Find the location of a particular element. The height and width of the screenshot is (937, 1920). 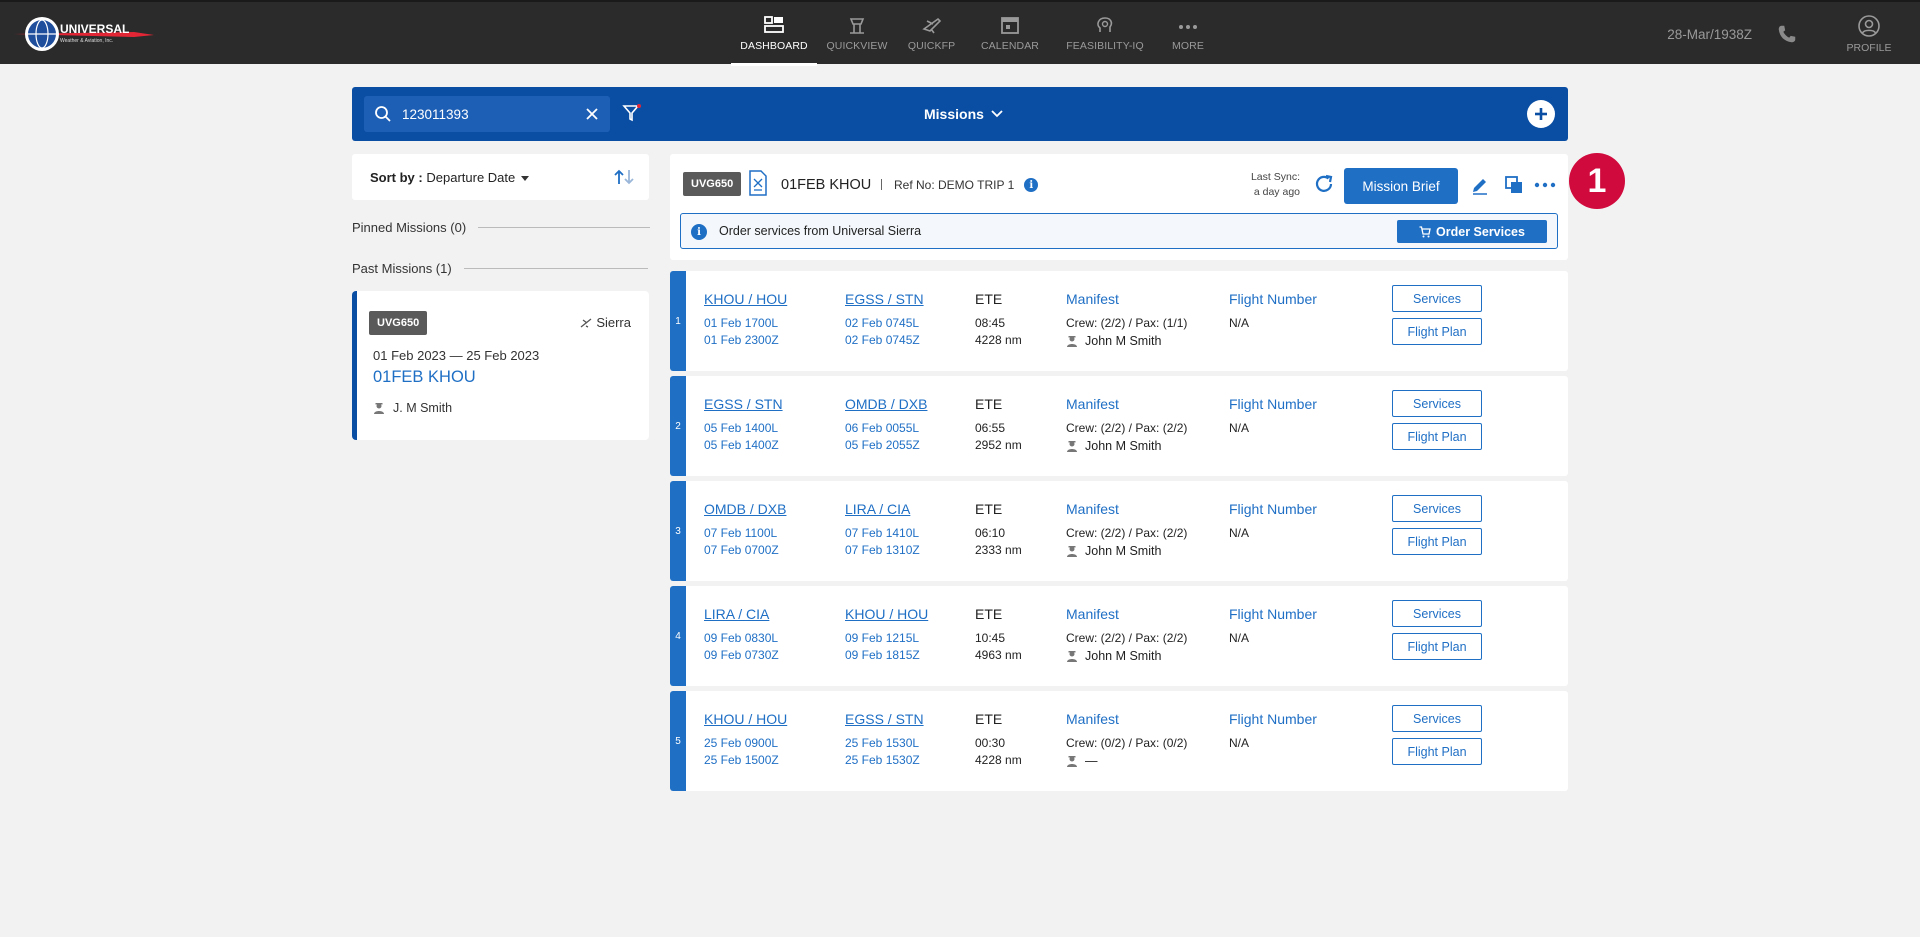

nav-quickview: QUICKVIEW is located at coordinates (857, 34).